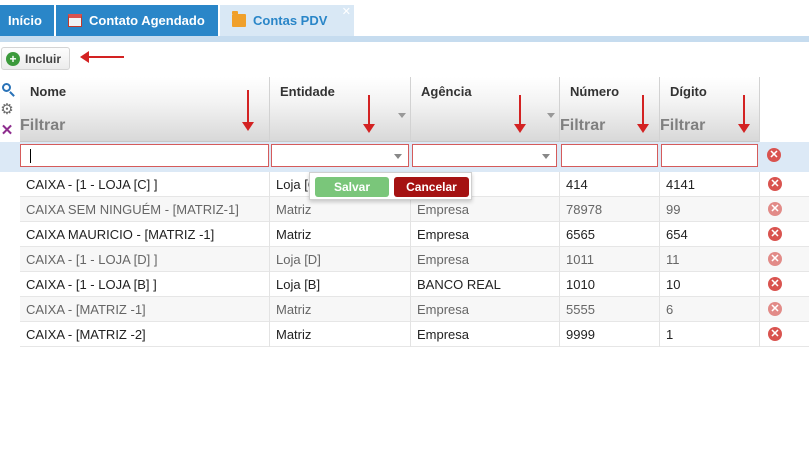 Image resolution: width=809 pixels, height=451 pixels. Describe the element at coordinates (595, 91) in the screenshot. I see `column-title: Número` at that location.